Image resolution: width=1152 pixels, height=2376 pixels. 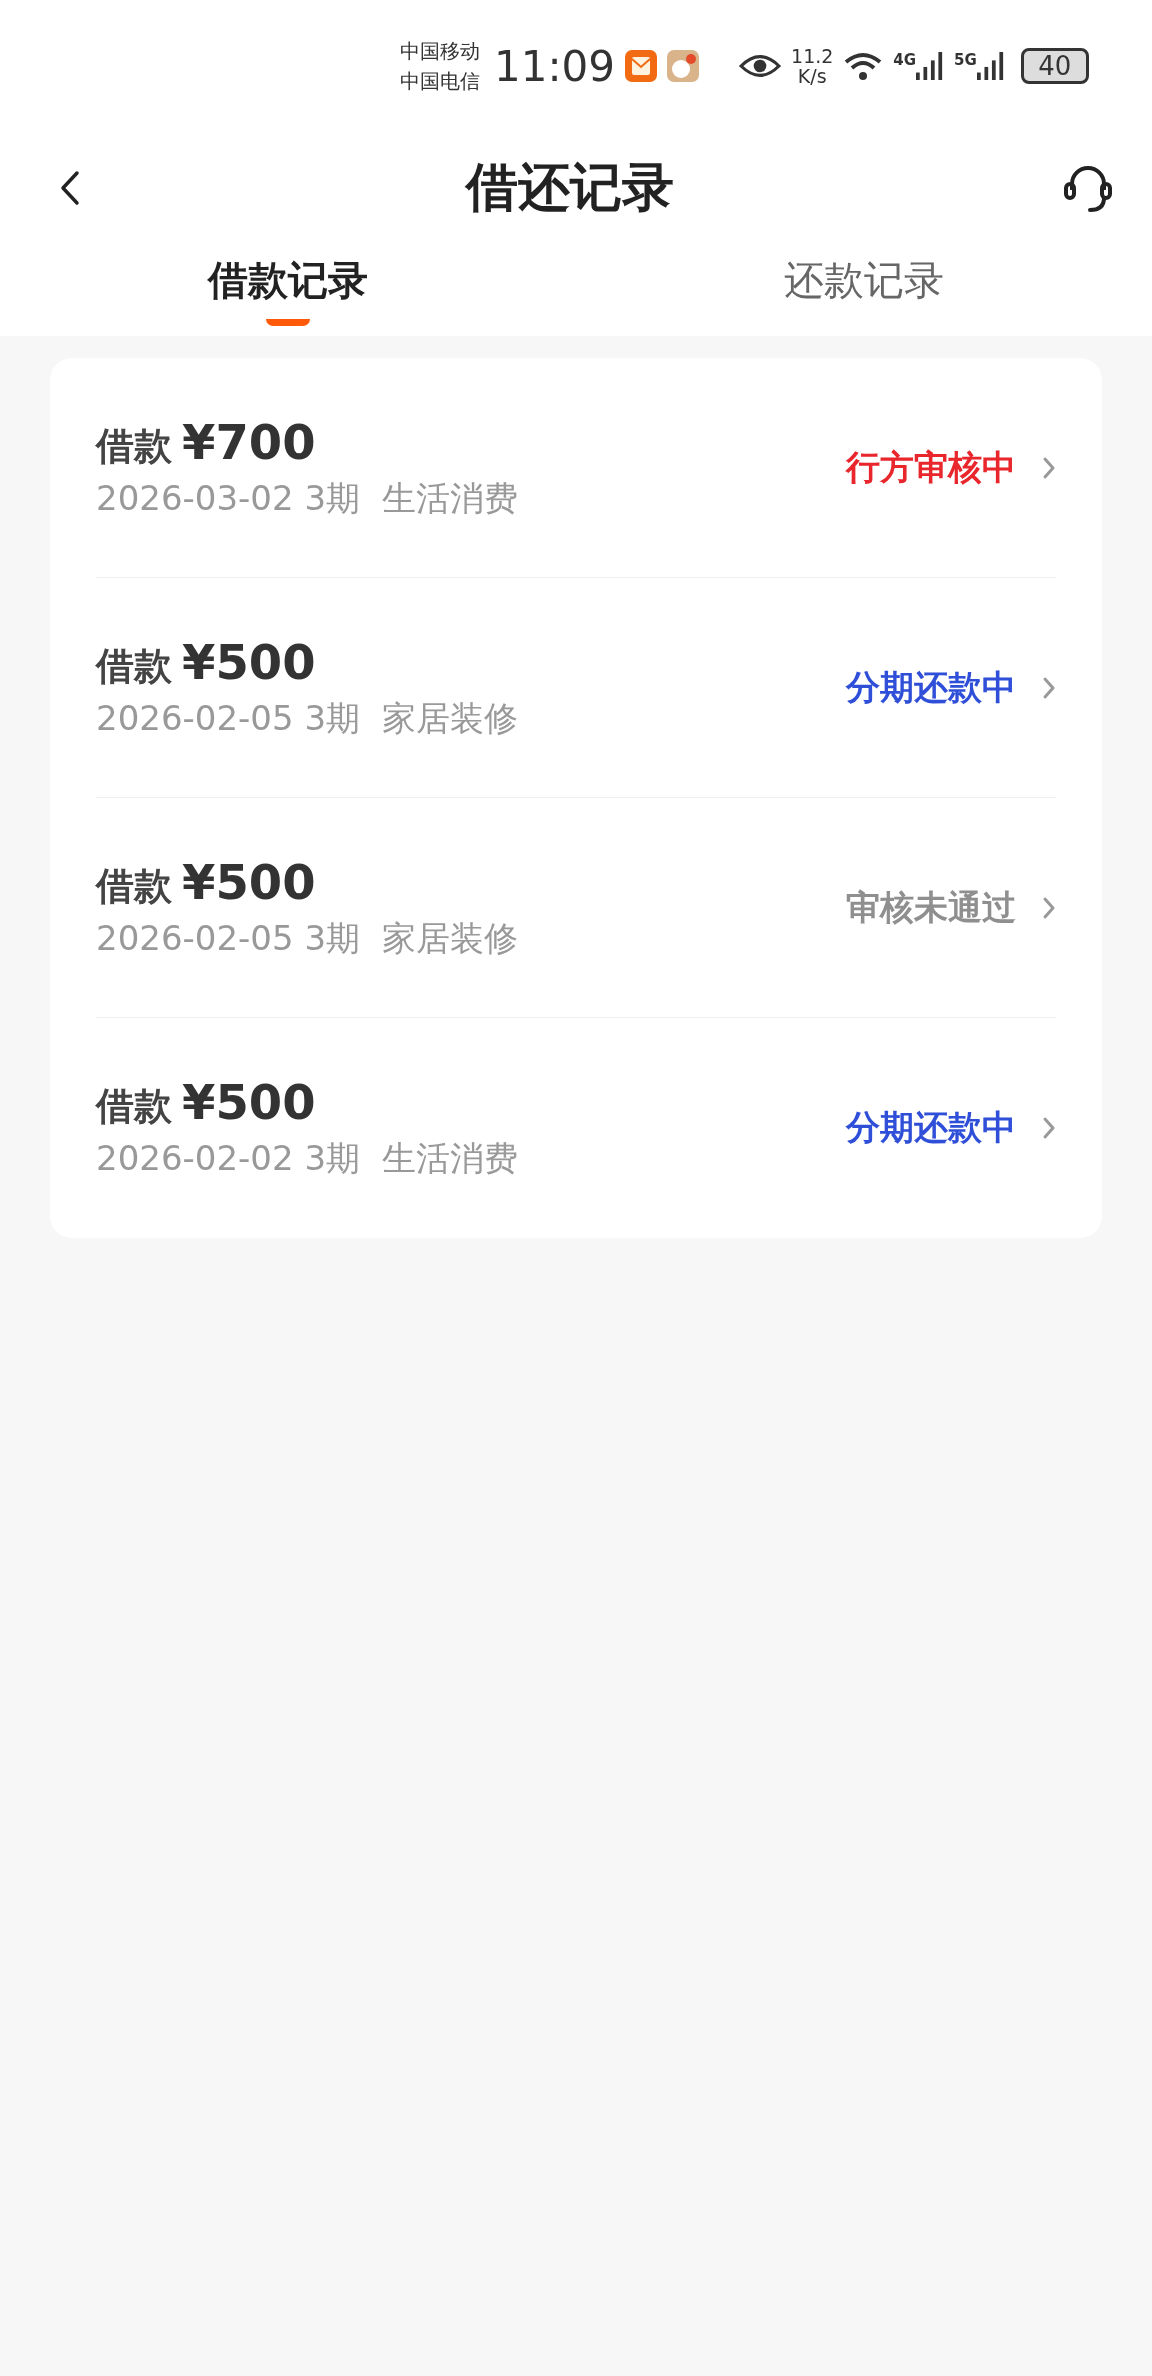 What do you see at coordinates (228, 498) in the screenshot?
I see `loan-date-term: 2026-03-02 3期` at bounding box center [228, 498].